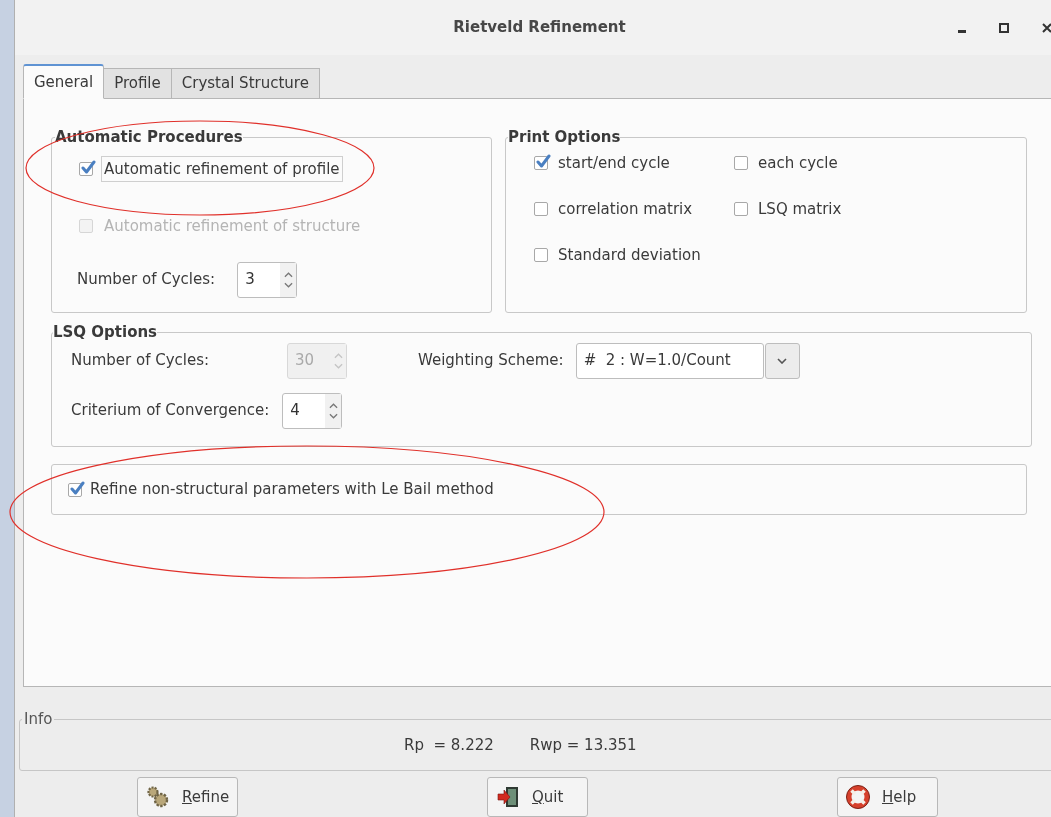  I want to click on checkbox-label: start/end cycle, so click(614, 163).